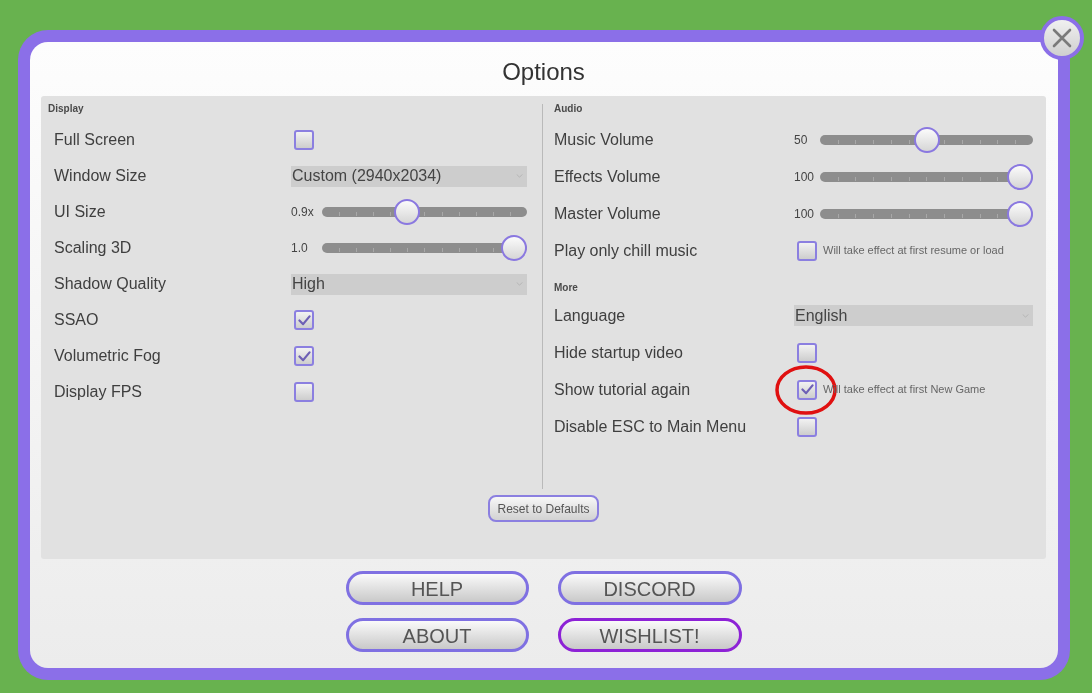  What do you see at coordinates (649, 588) in the screenshot?
I see `menu-button: DISCORD` at bounding box center [649, 588].